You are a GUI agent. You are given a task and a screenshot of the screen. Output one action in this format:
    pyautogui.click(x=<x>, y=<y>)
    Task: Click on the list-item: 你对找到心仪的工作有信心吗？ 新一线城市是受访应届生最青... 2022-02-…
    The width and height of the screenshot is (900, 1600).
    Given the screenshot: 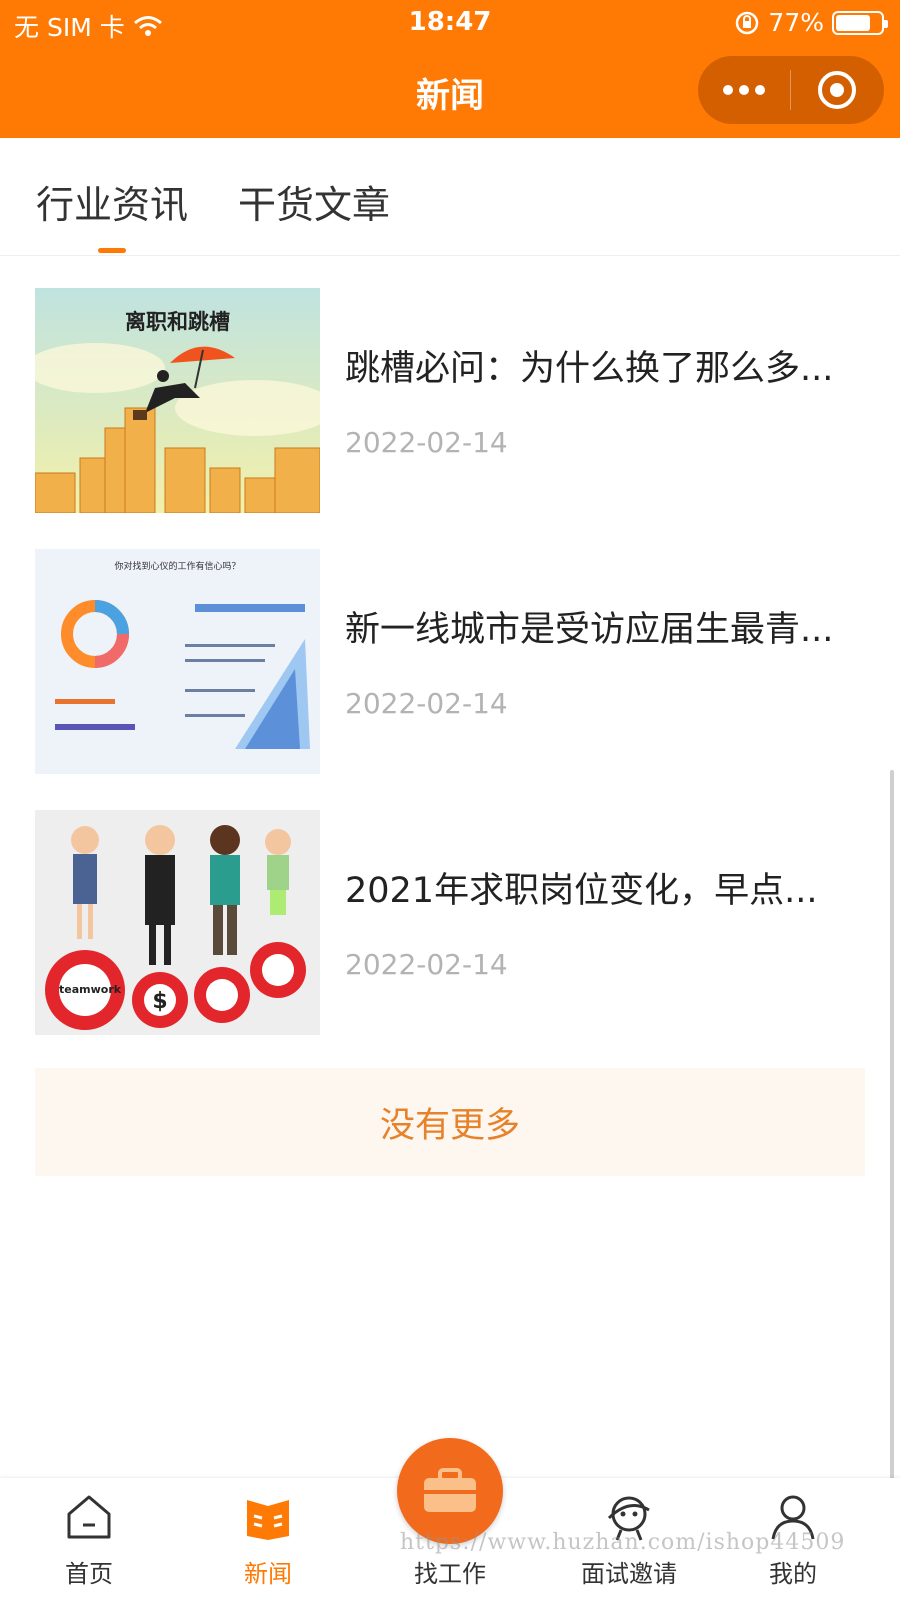 What is the action you would take?
    pyautogui.click(x=450, y=661)
    